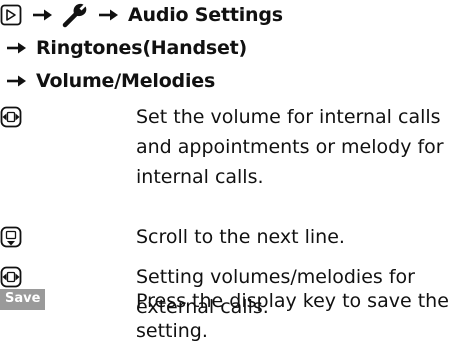 This screenshot has width=454, height=348. What do you see at coordinates (126, 81) in the screenshot?
I see `menu-item-volume-melodies: Volume/Melodies` at bounding box center [126, 81].